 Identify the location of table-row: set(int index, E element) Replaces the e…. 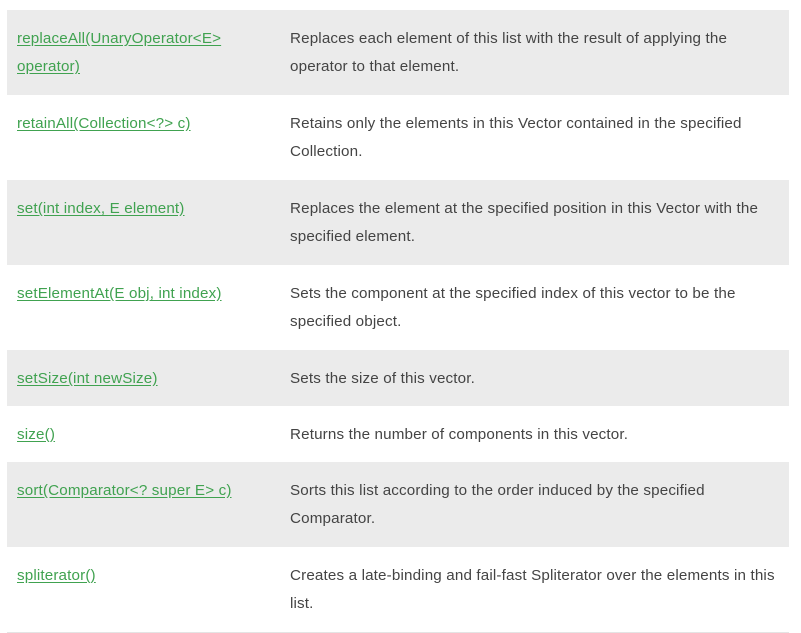
(398, 222).